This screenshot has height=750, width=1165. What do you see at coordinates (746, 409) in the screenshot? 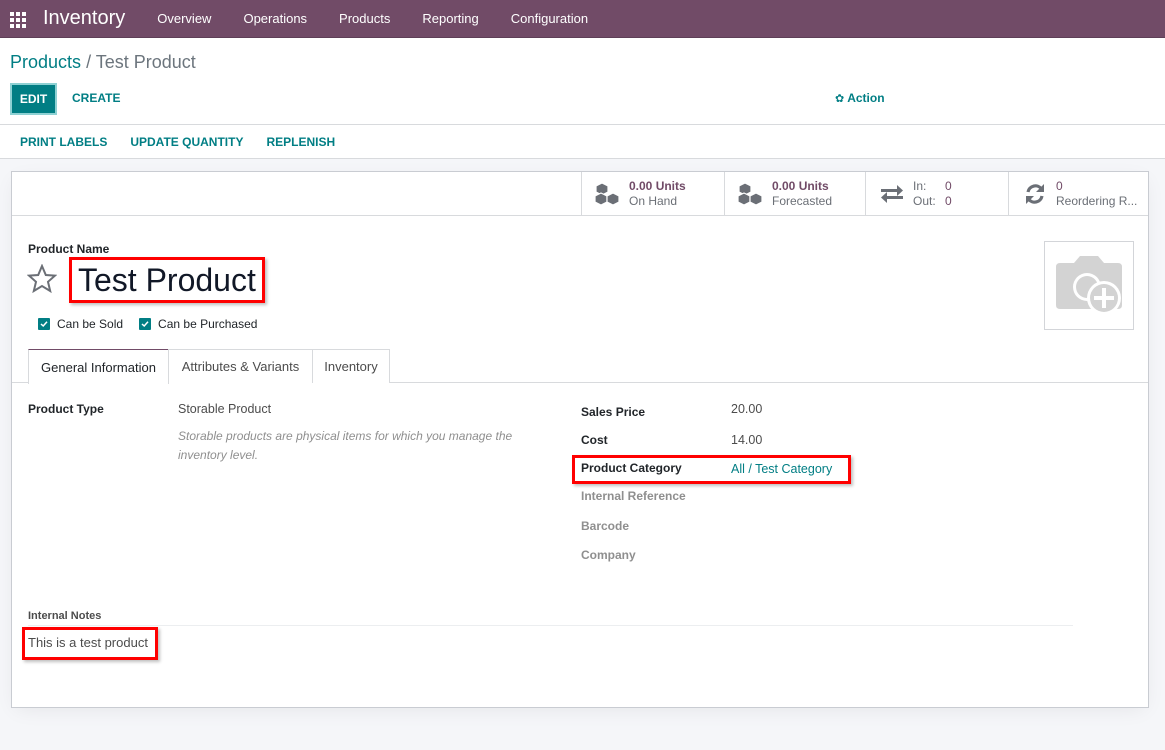
I see `sales-price-value: 20.00` at bounding box center [746, 409].